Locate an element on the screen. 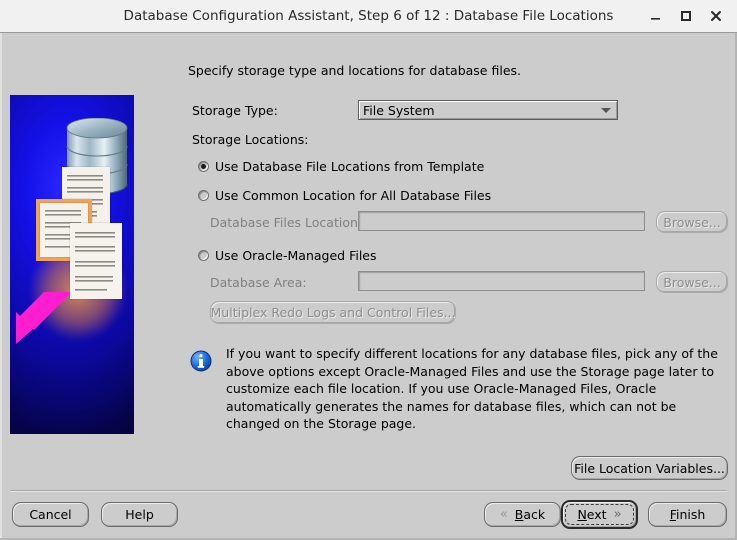 The width and height of the screenshot is (737, 540). back-button: « Back is located at coordinates (522, 514).